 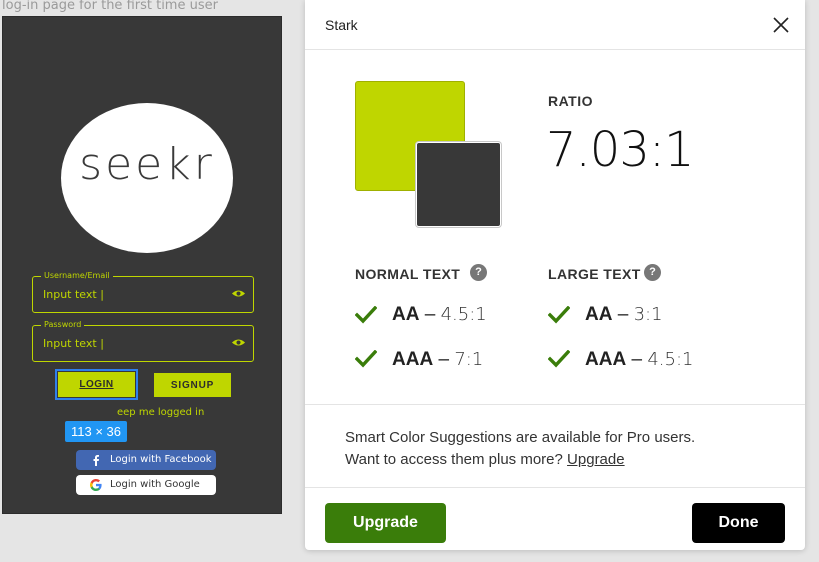 I want to click on normal-aa-result: AA – 4.5:1, so click(x=439, y=315).